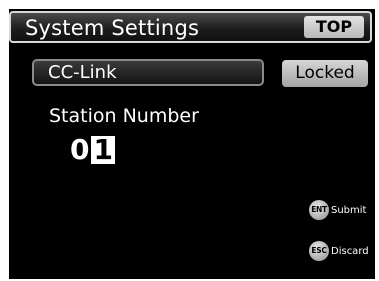 The image size is (379, 281). I want to click on network-mode-field: CC-Link, so click(148, 72).